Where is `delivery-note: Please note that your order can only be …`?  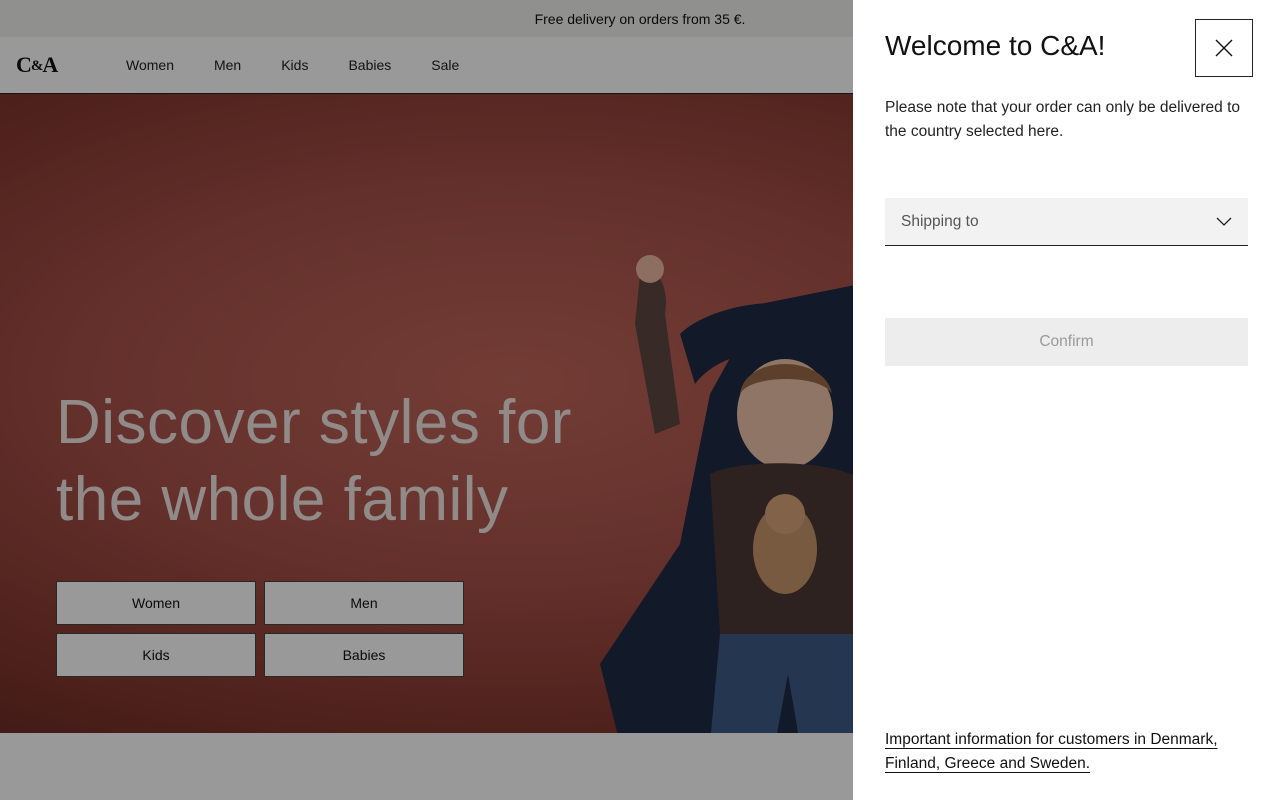 delivery-note: Please note that your order can only be … is located at coordinates (1063, 119).